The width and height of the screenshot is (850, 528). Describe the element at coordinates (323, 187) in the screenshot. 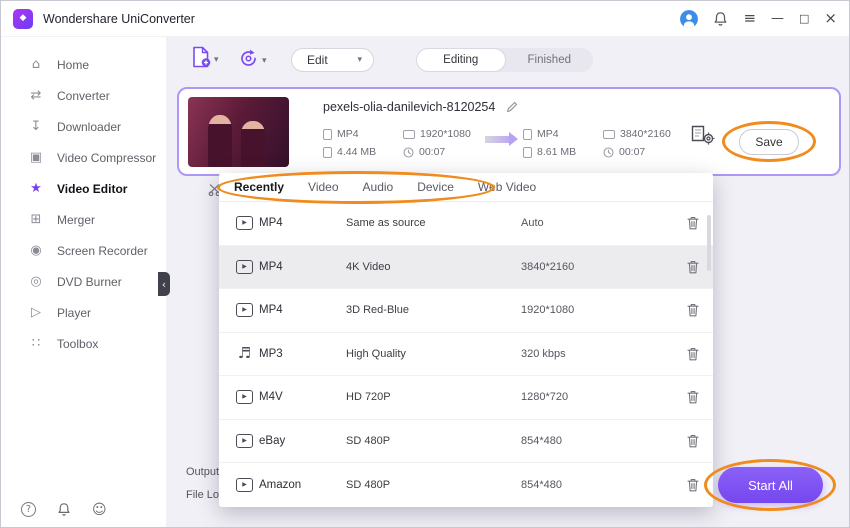

I see `tab-video: Video` at that location.